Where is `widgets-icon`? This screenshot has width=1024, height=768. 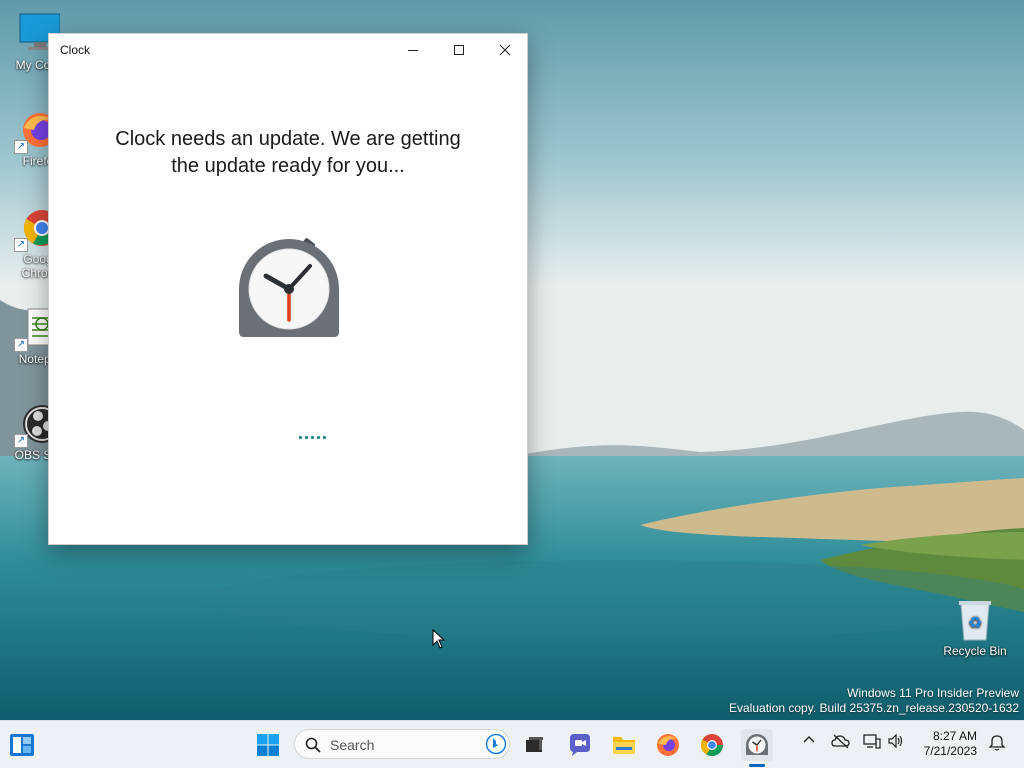
widgets-icon is located at coordinates (22, 745).